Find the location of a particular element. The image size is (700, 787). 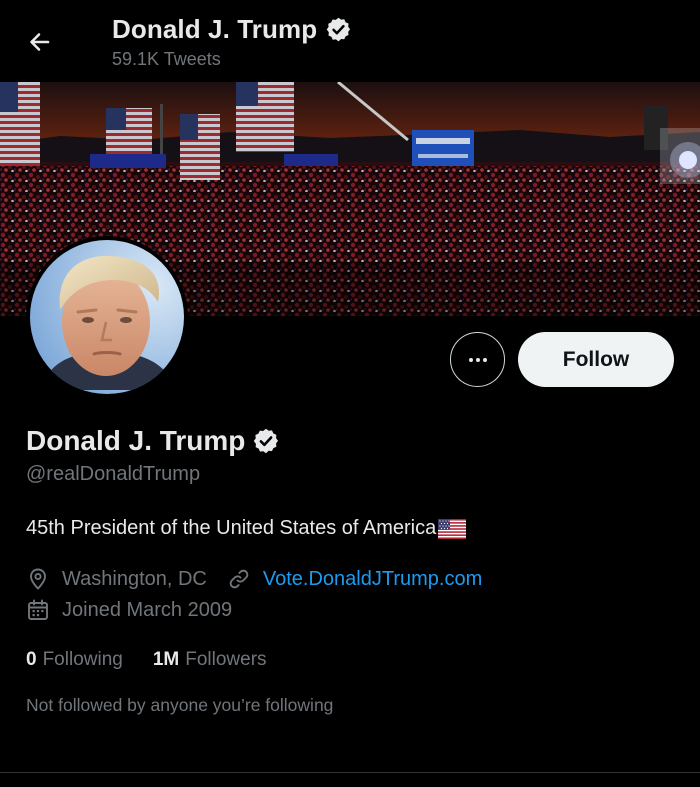

following-link: 0 Following is located at coordinates (74, 660).